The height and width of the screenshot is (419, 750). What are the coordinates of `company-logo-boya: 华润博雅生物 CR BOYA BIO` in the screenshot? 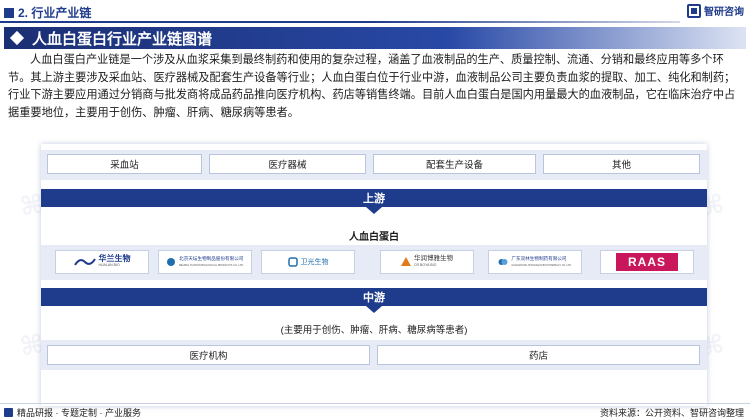 It's located at (427, 262).